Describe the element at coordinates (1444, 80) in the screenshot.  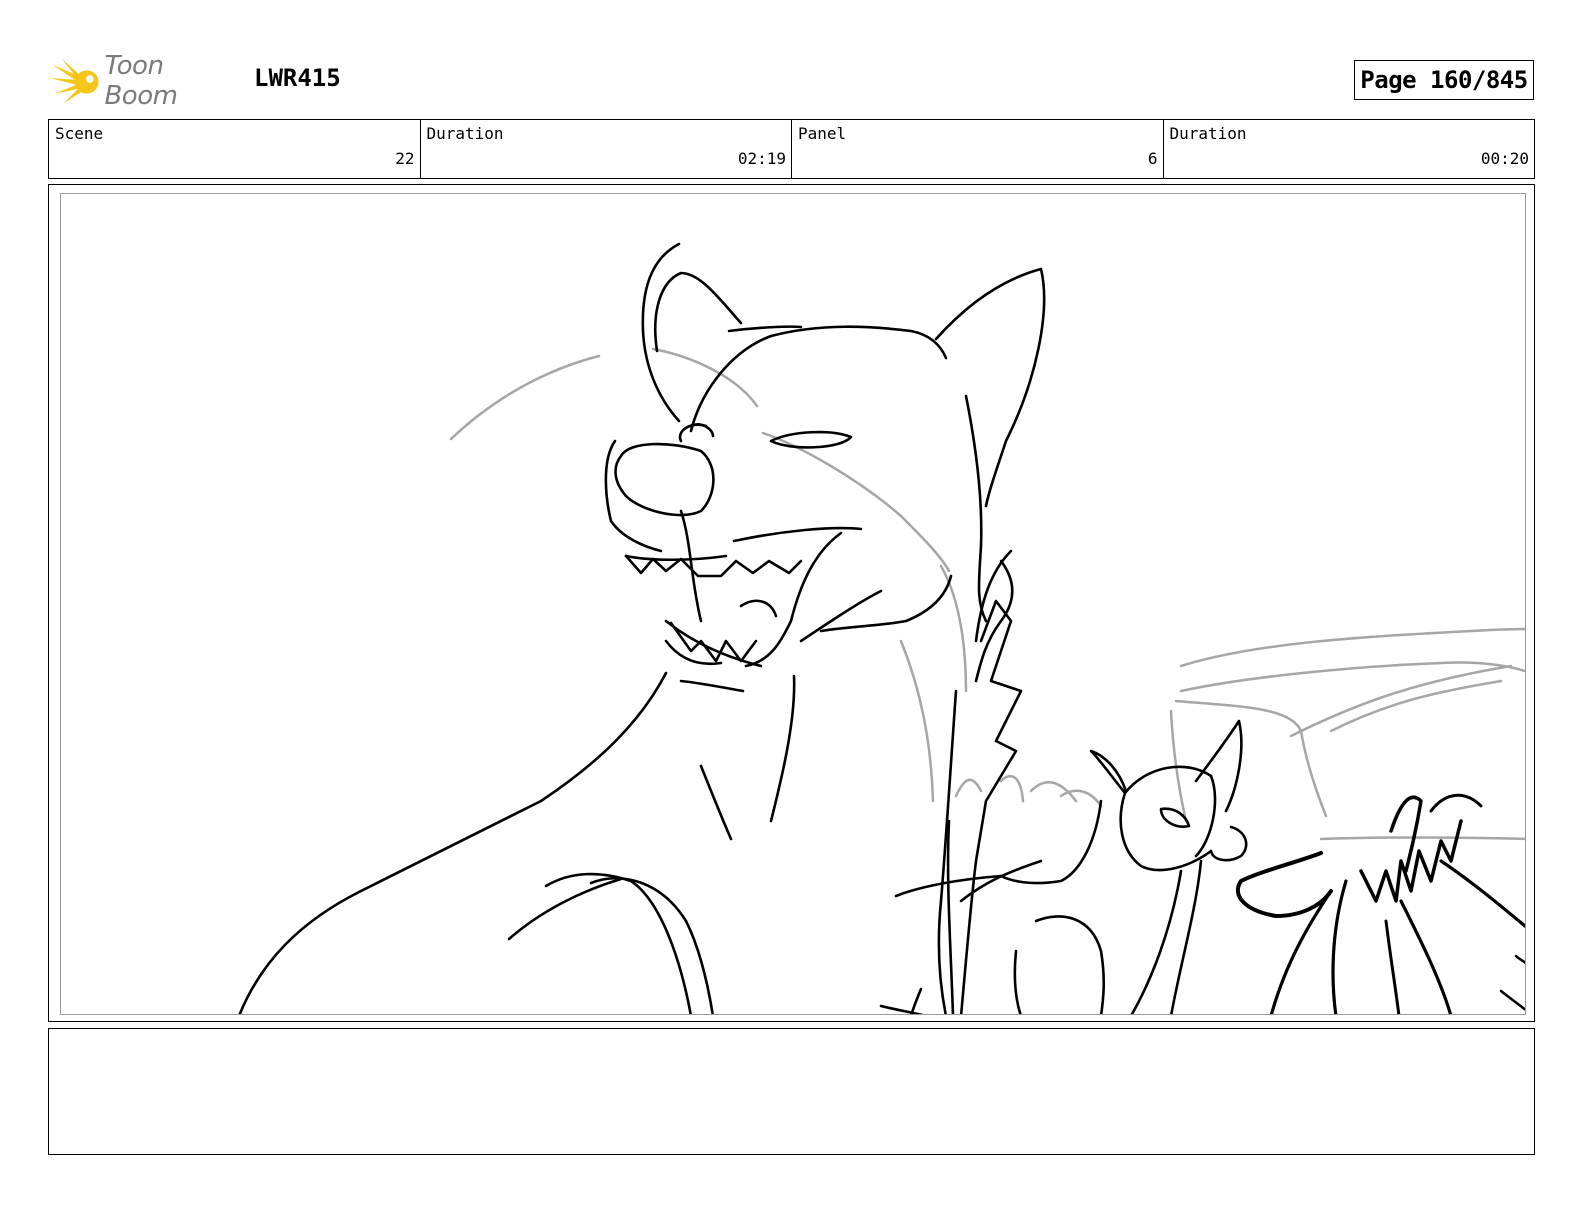
I see `page-indicator: Page 160/845` at that location.